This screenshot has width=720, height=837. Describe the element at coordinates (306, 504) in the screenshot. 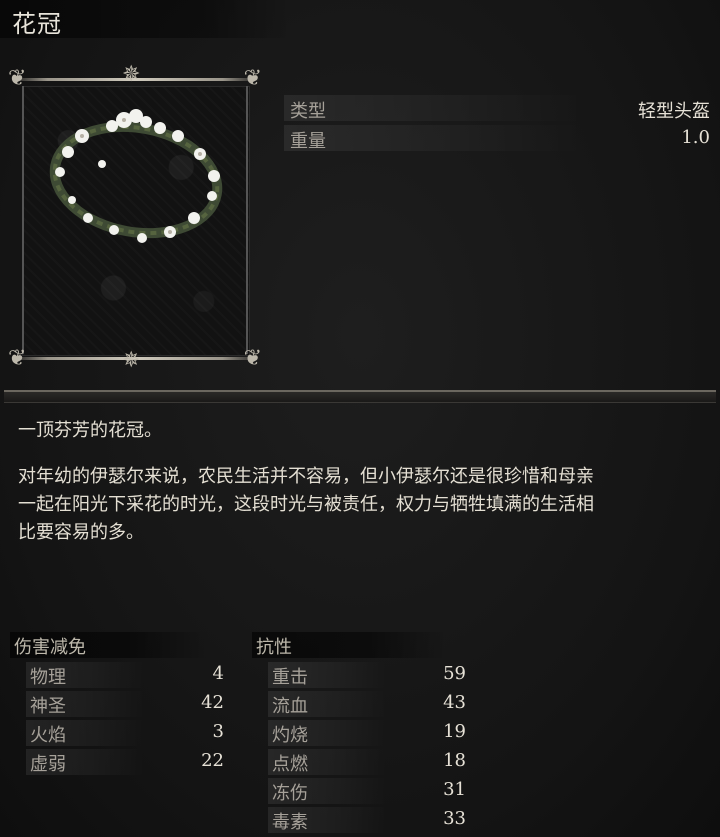

I see `description-line: 一起在阳光下采花的时光，这段时光与被责任，权力与牺牲填满的生活相` at that location.